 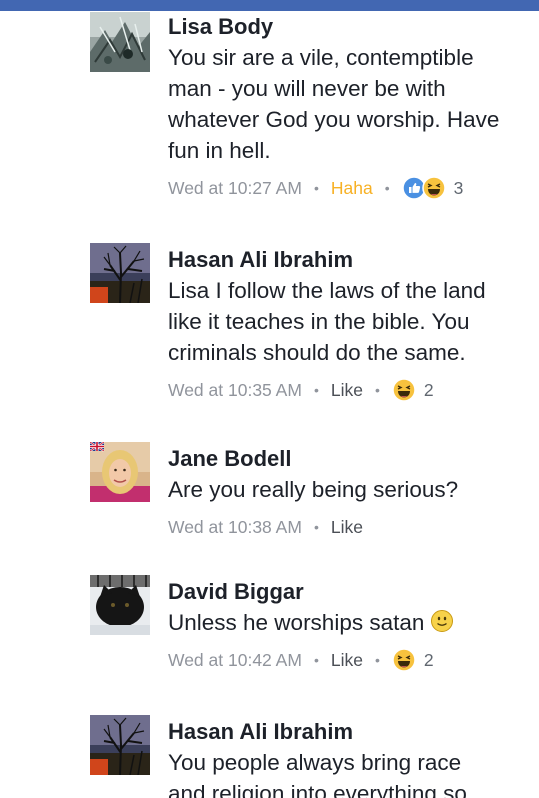 What do you see at coordinates (235, 188) in the screenshot?
I see `comment-timestamp: Wed at 10:27 AM` at bounding box center [235, 188].